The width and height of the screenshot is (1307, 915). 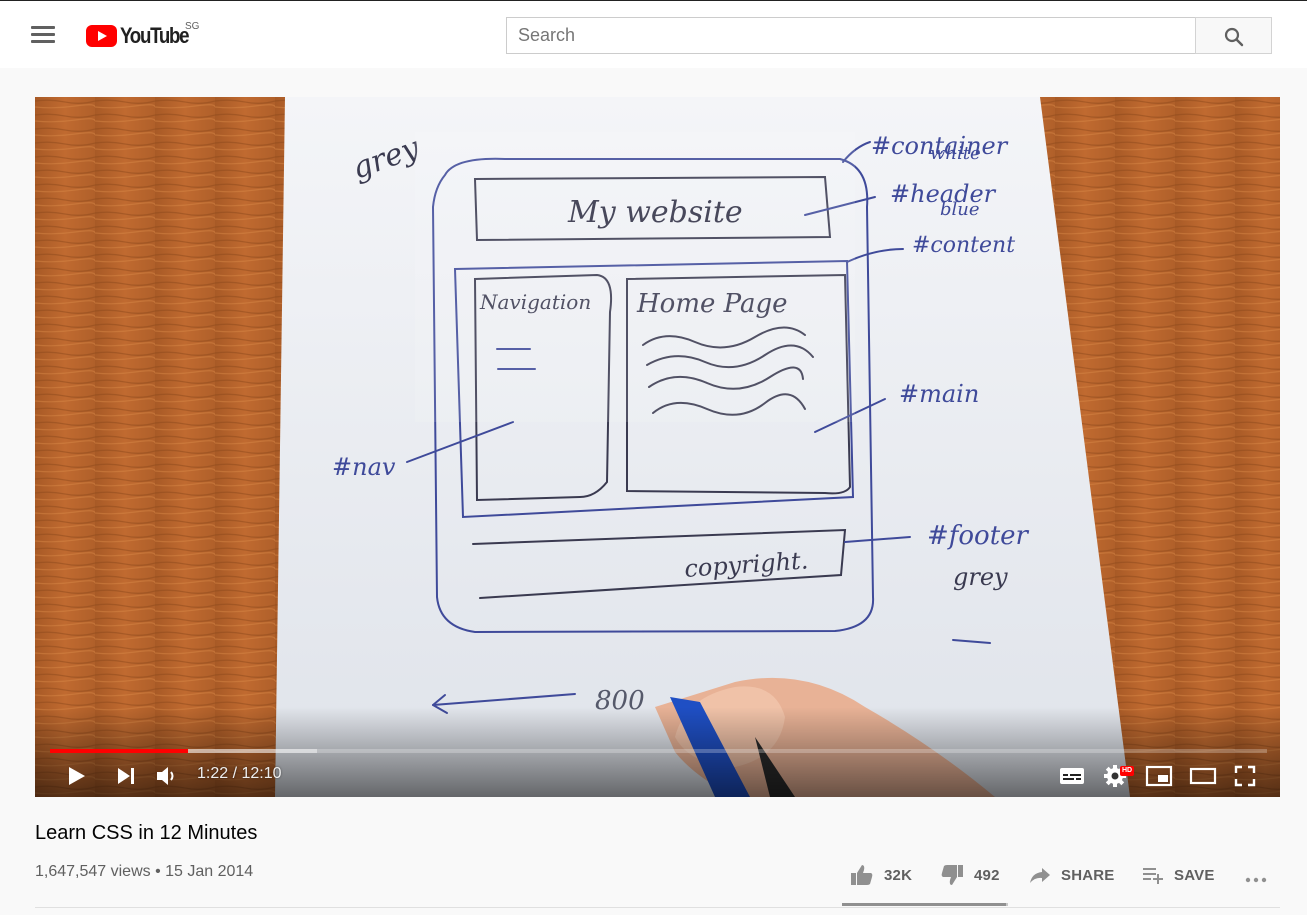 I want to click on menu-icon, so click(x=43, y=35).